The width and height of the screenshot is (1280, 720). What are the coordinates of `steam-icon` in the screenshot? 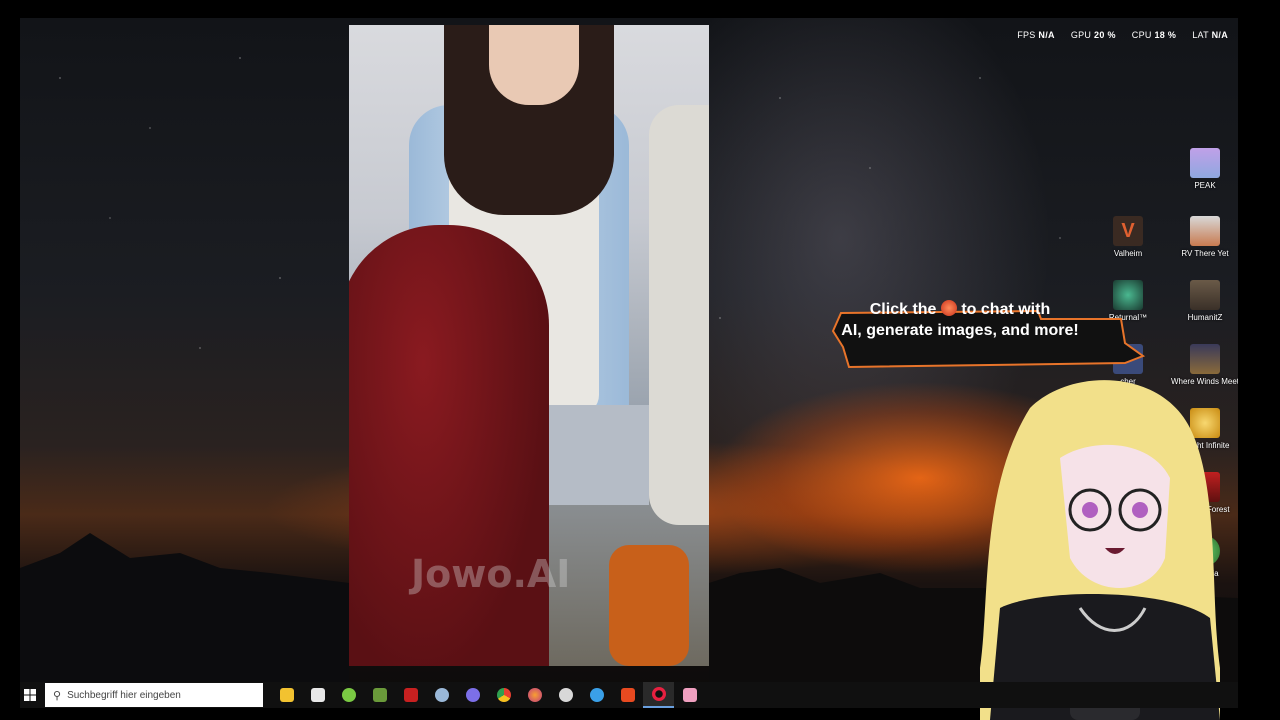 It's located at (441, 695).